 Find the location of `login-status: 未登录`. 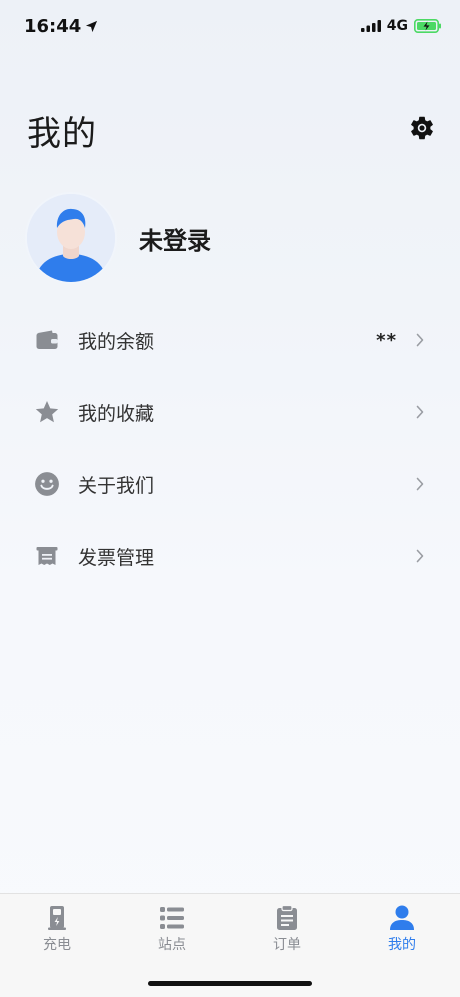

login-status: 未登录 is located at coordinates (175, 238).